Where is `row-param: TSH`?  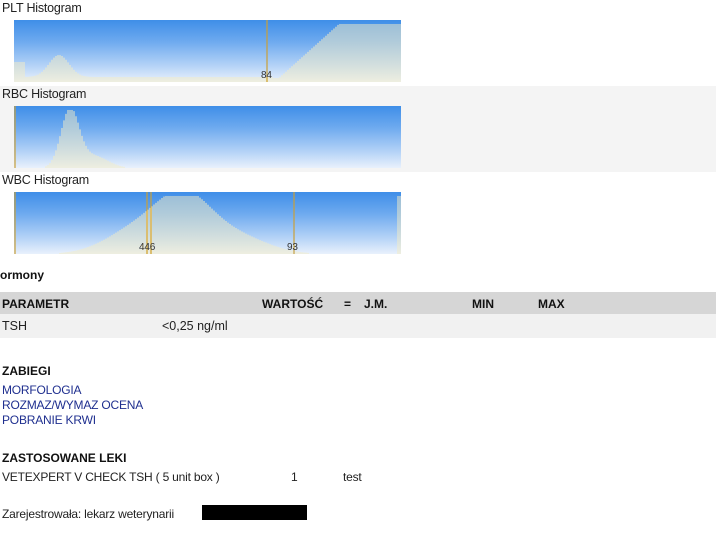 row-param: TSH is located at coordinates (14, 326).